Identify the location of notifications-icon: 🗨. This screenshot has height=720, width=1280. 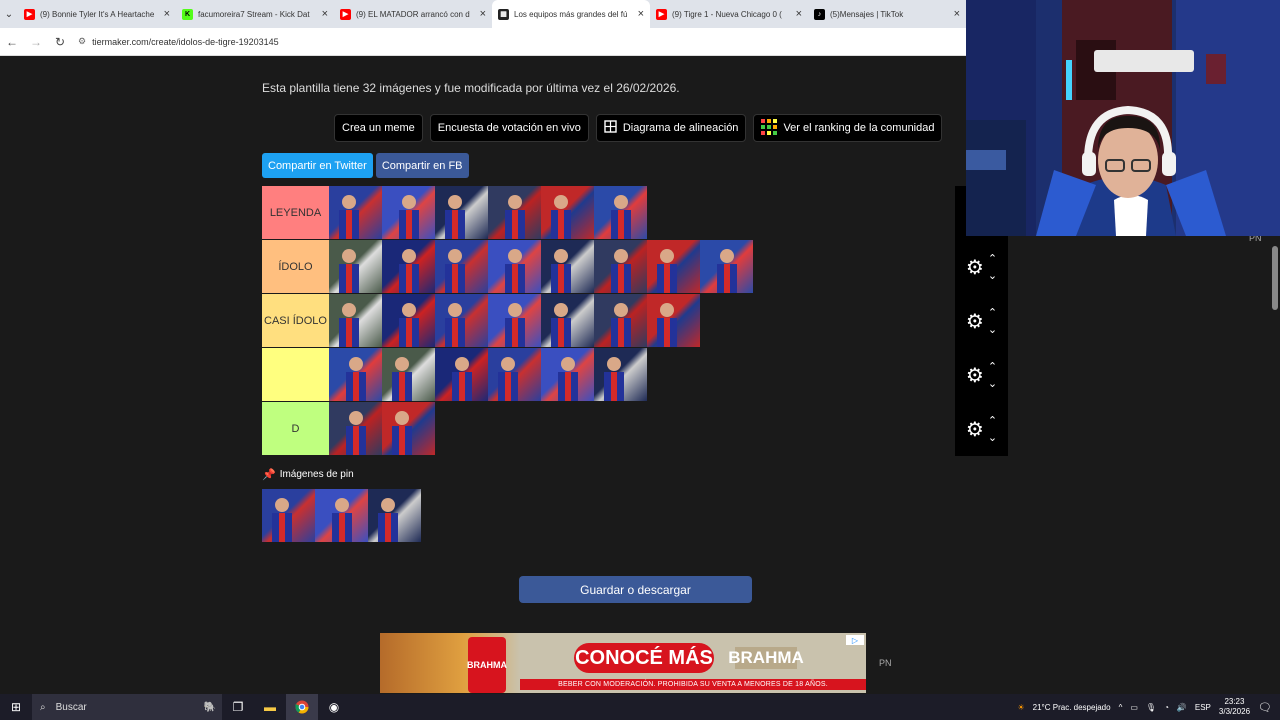
(1265, 707).